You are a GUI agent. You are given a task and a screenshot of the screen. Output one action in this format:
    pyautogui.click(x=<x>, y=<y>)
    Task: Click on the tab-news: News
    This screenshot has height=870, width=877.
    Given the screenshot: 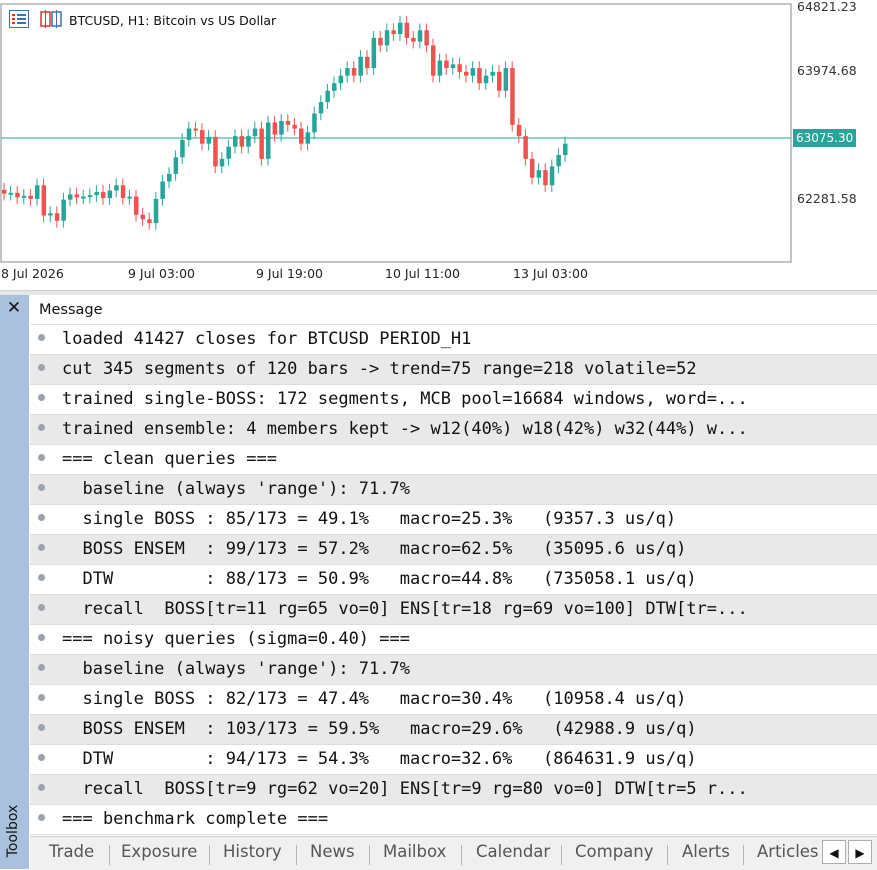 What is the action you would take?
    pyautogui.click(x=332, y=851)
    